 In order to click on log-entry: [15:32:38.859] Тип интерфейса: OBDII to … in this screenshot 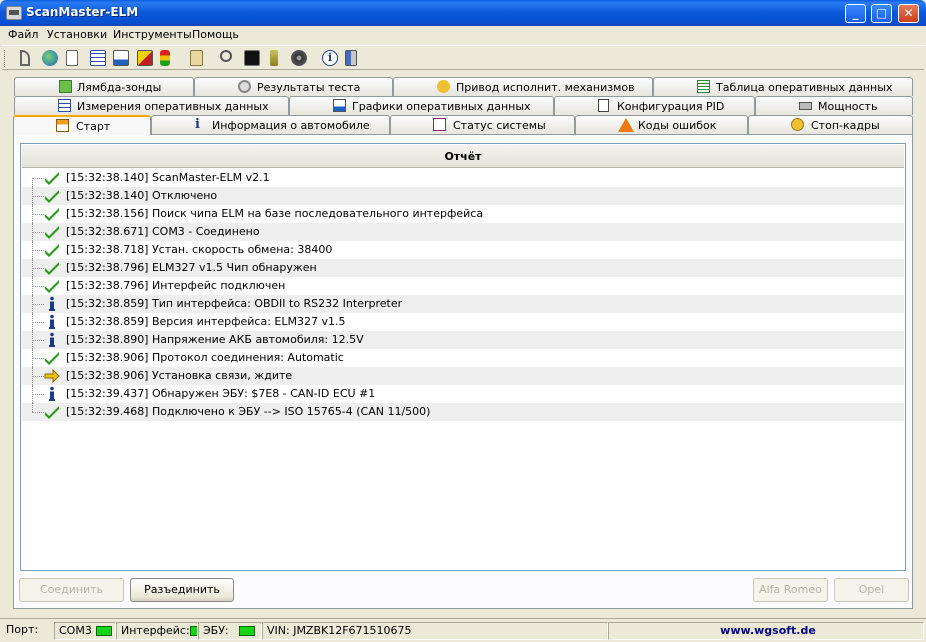, I will do `click(463, 304)`.